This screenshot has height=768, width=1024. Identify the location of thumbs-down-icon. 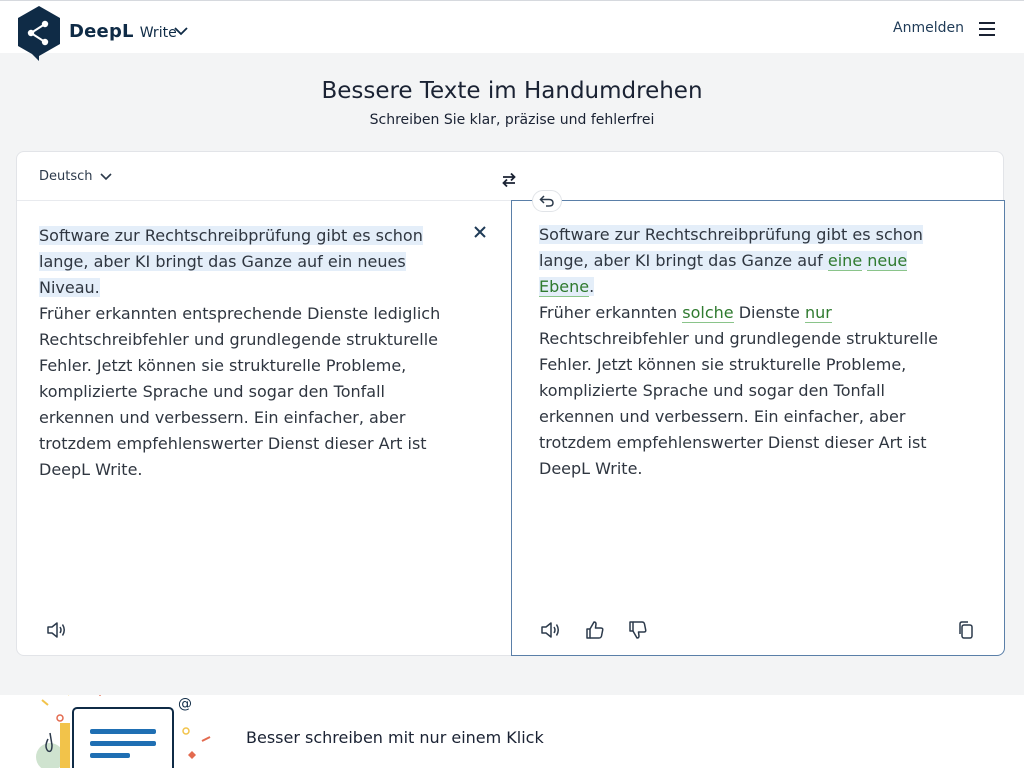
(638, 630).